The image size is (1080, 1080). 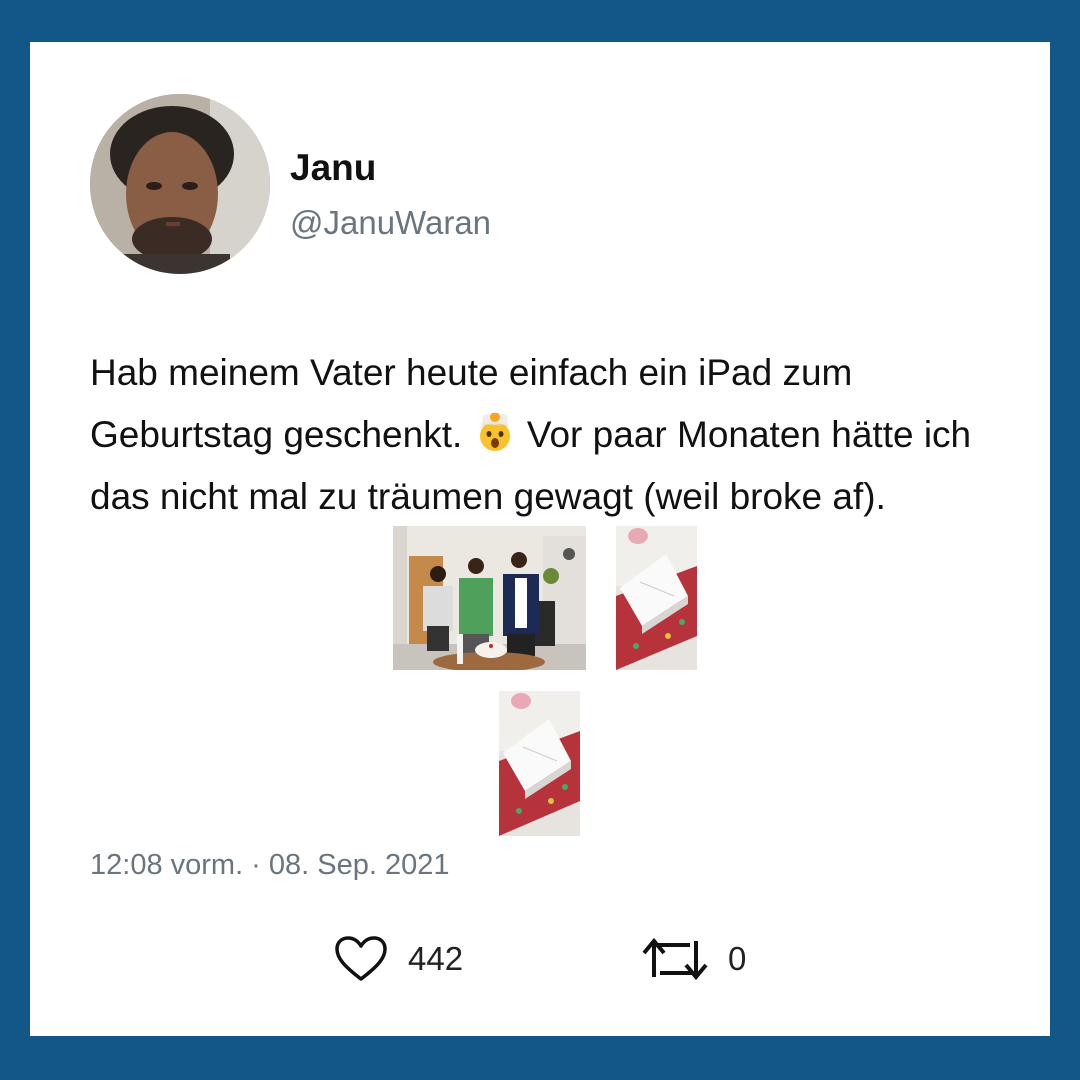 What do you see at coordinates (398, 959) in the screenshot?
I see `like-button: 442` at bounding box center [398, 959].